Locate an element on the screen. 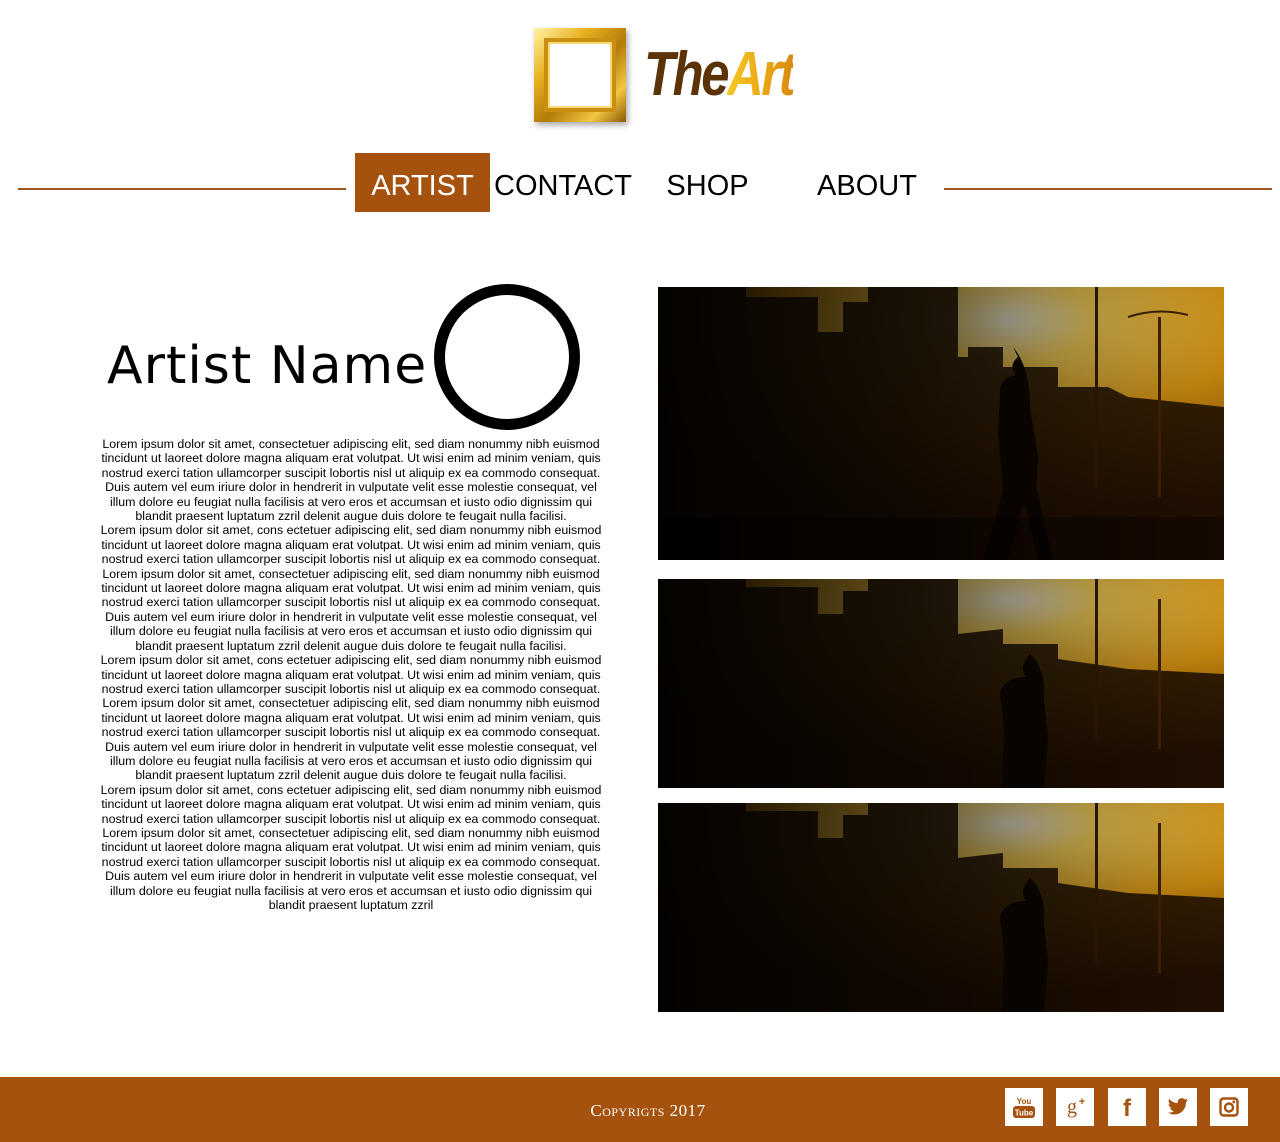 Image resolution: width=1280 pixels, height=1142 pixels. nav-item-artist: ARTIST is located at coordinates (422, 182).